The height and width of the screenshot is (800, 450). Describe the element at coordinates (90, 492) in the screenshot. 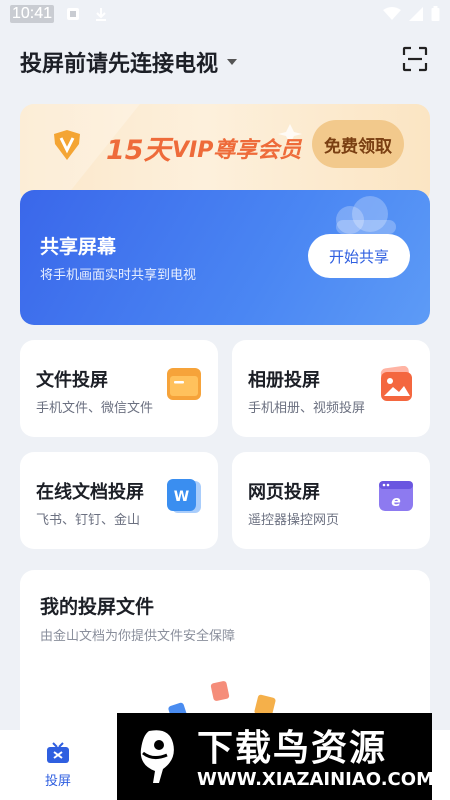

I see `tile-title: 在线文档投屏` at that location.